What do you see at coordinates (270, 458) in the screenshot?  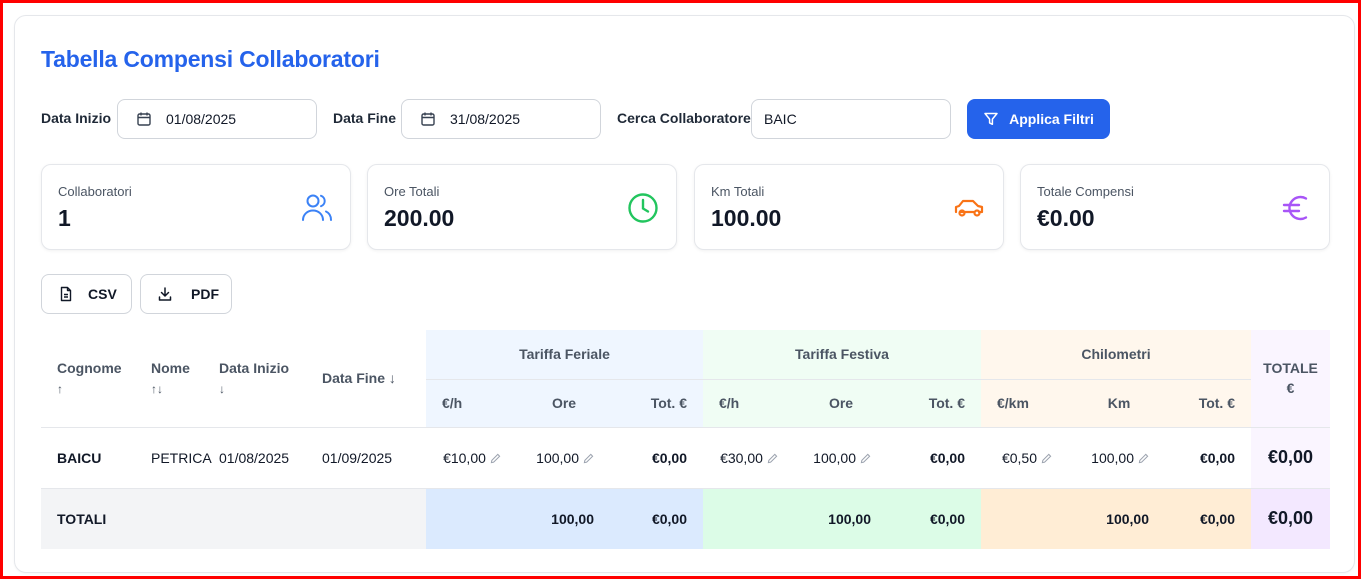 I see `cell-data-inizio: 01/08/2025` at bounding box center [270, 458].